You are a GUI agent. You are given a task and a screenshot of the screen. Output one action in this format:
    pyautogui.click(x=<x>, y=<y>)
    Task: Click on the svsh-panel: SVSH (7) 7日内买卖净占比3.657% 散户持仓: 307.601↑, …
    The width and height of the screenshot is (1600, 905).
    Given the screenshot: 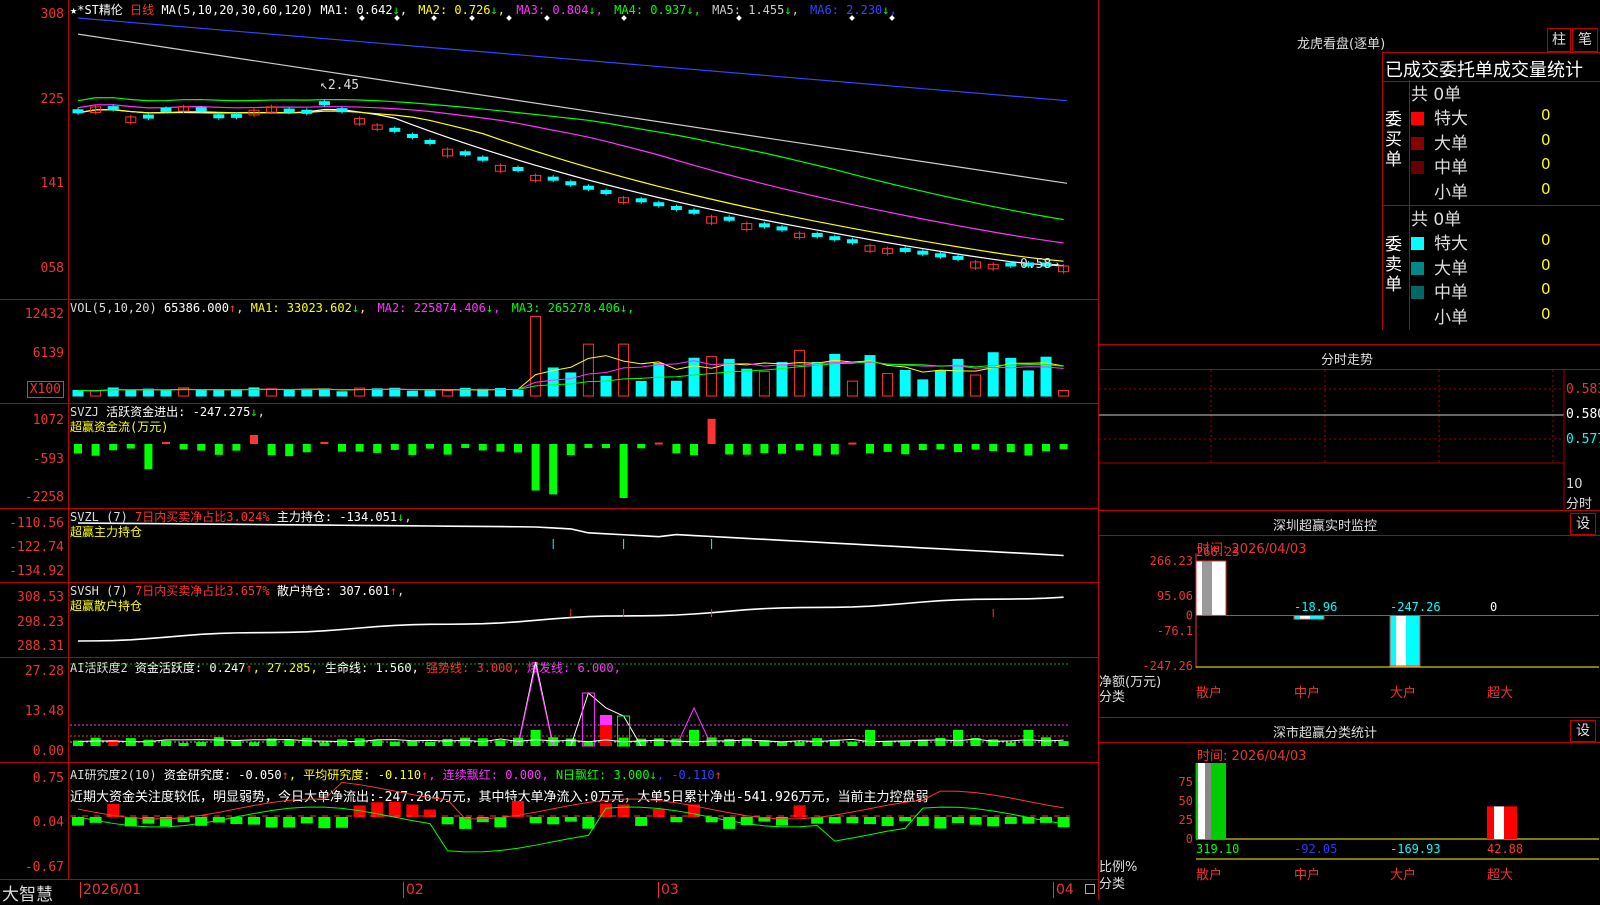 What is the action you would take?
    pyautogui.click(x=549, y=620)
    